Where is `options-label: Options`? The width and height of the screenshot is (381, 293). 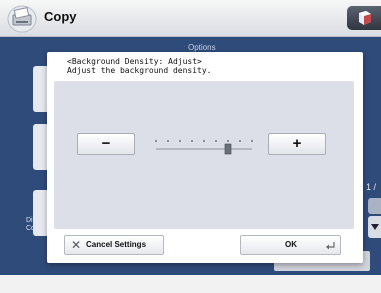
options-label: Options is located at coordinates (202, 47).